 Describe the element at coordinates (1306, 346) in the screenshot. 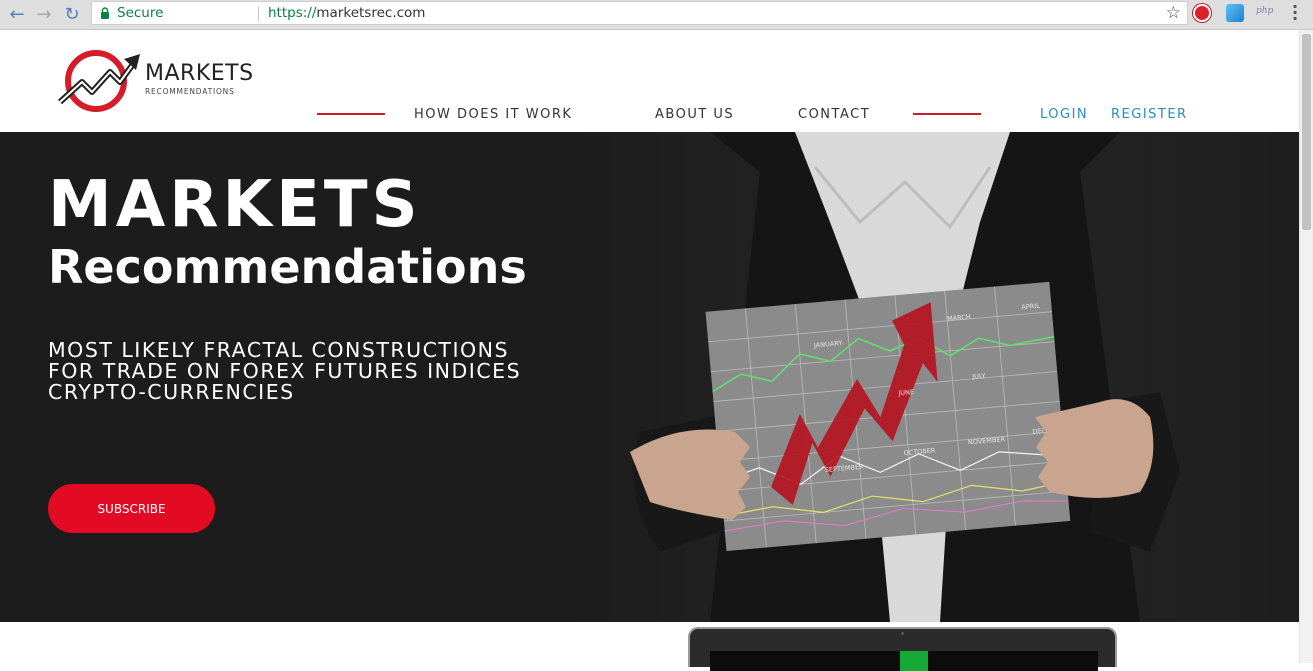

I see `page-scrollbar` at that location.